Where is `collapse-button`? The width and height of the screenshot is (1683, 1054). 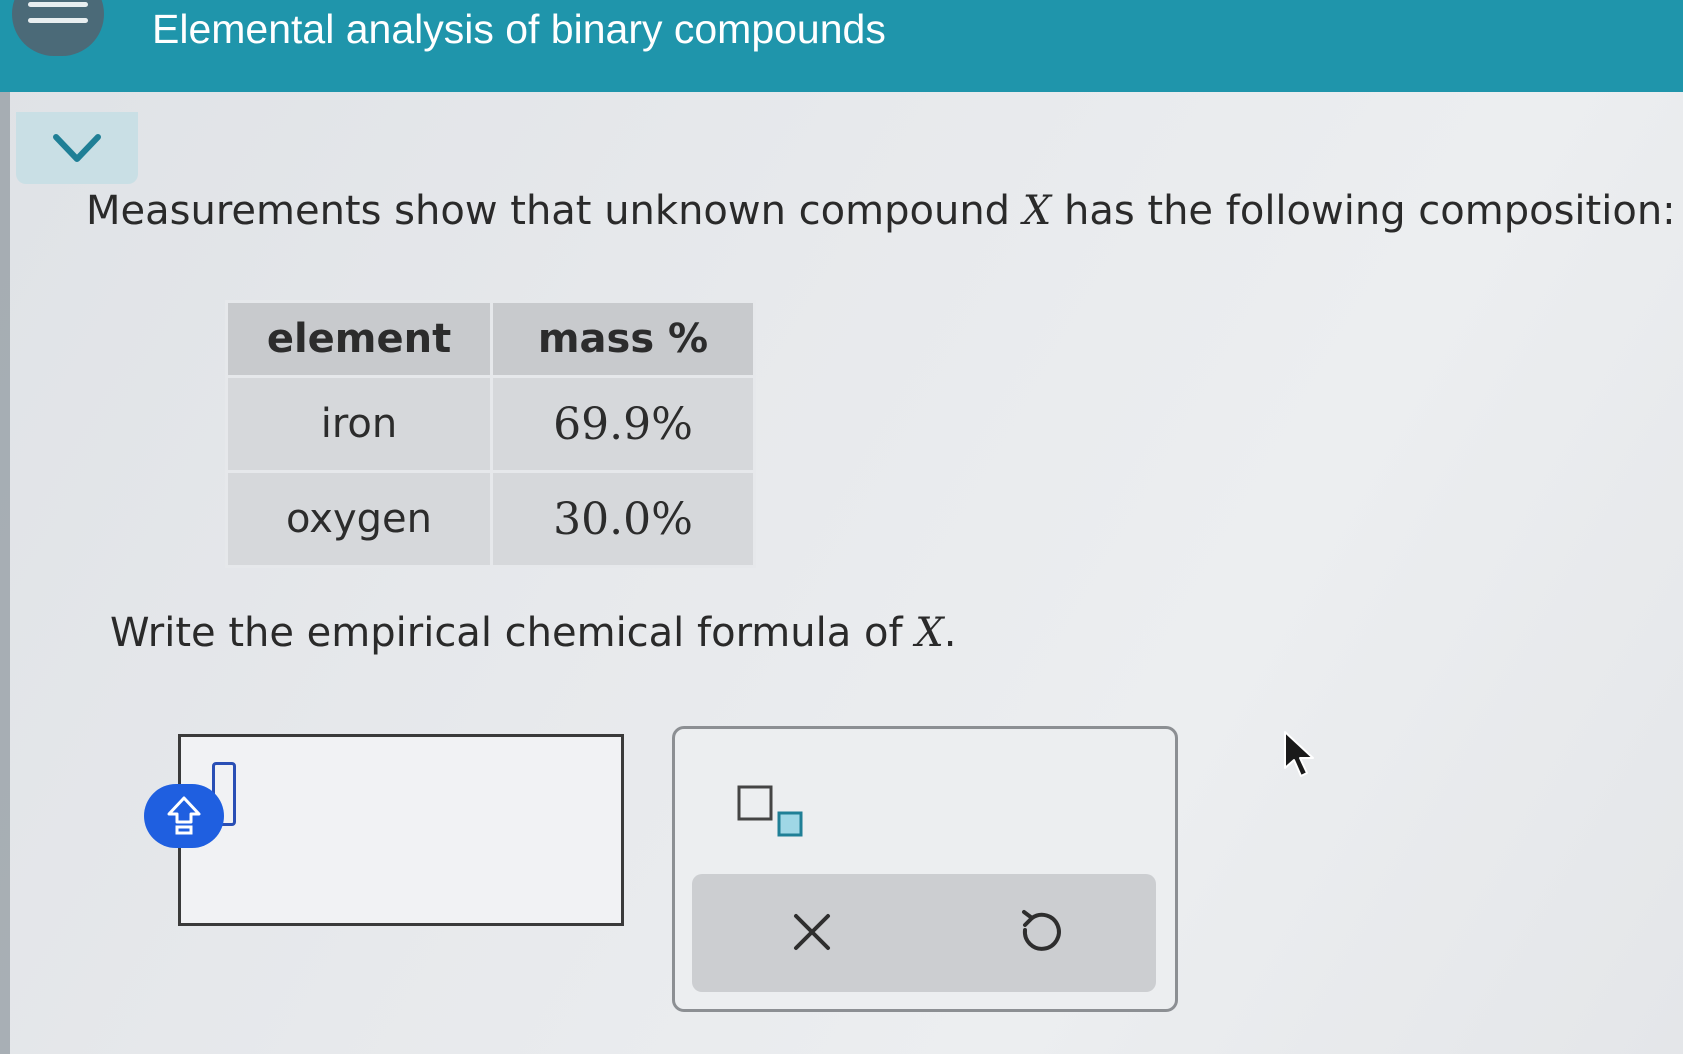
collapse-button is located at coordinates (77, 148).